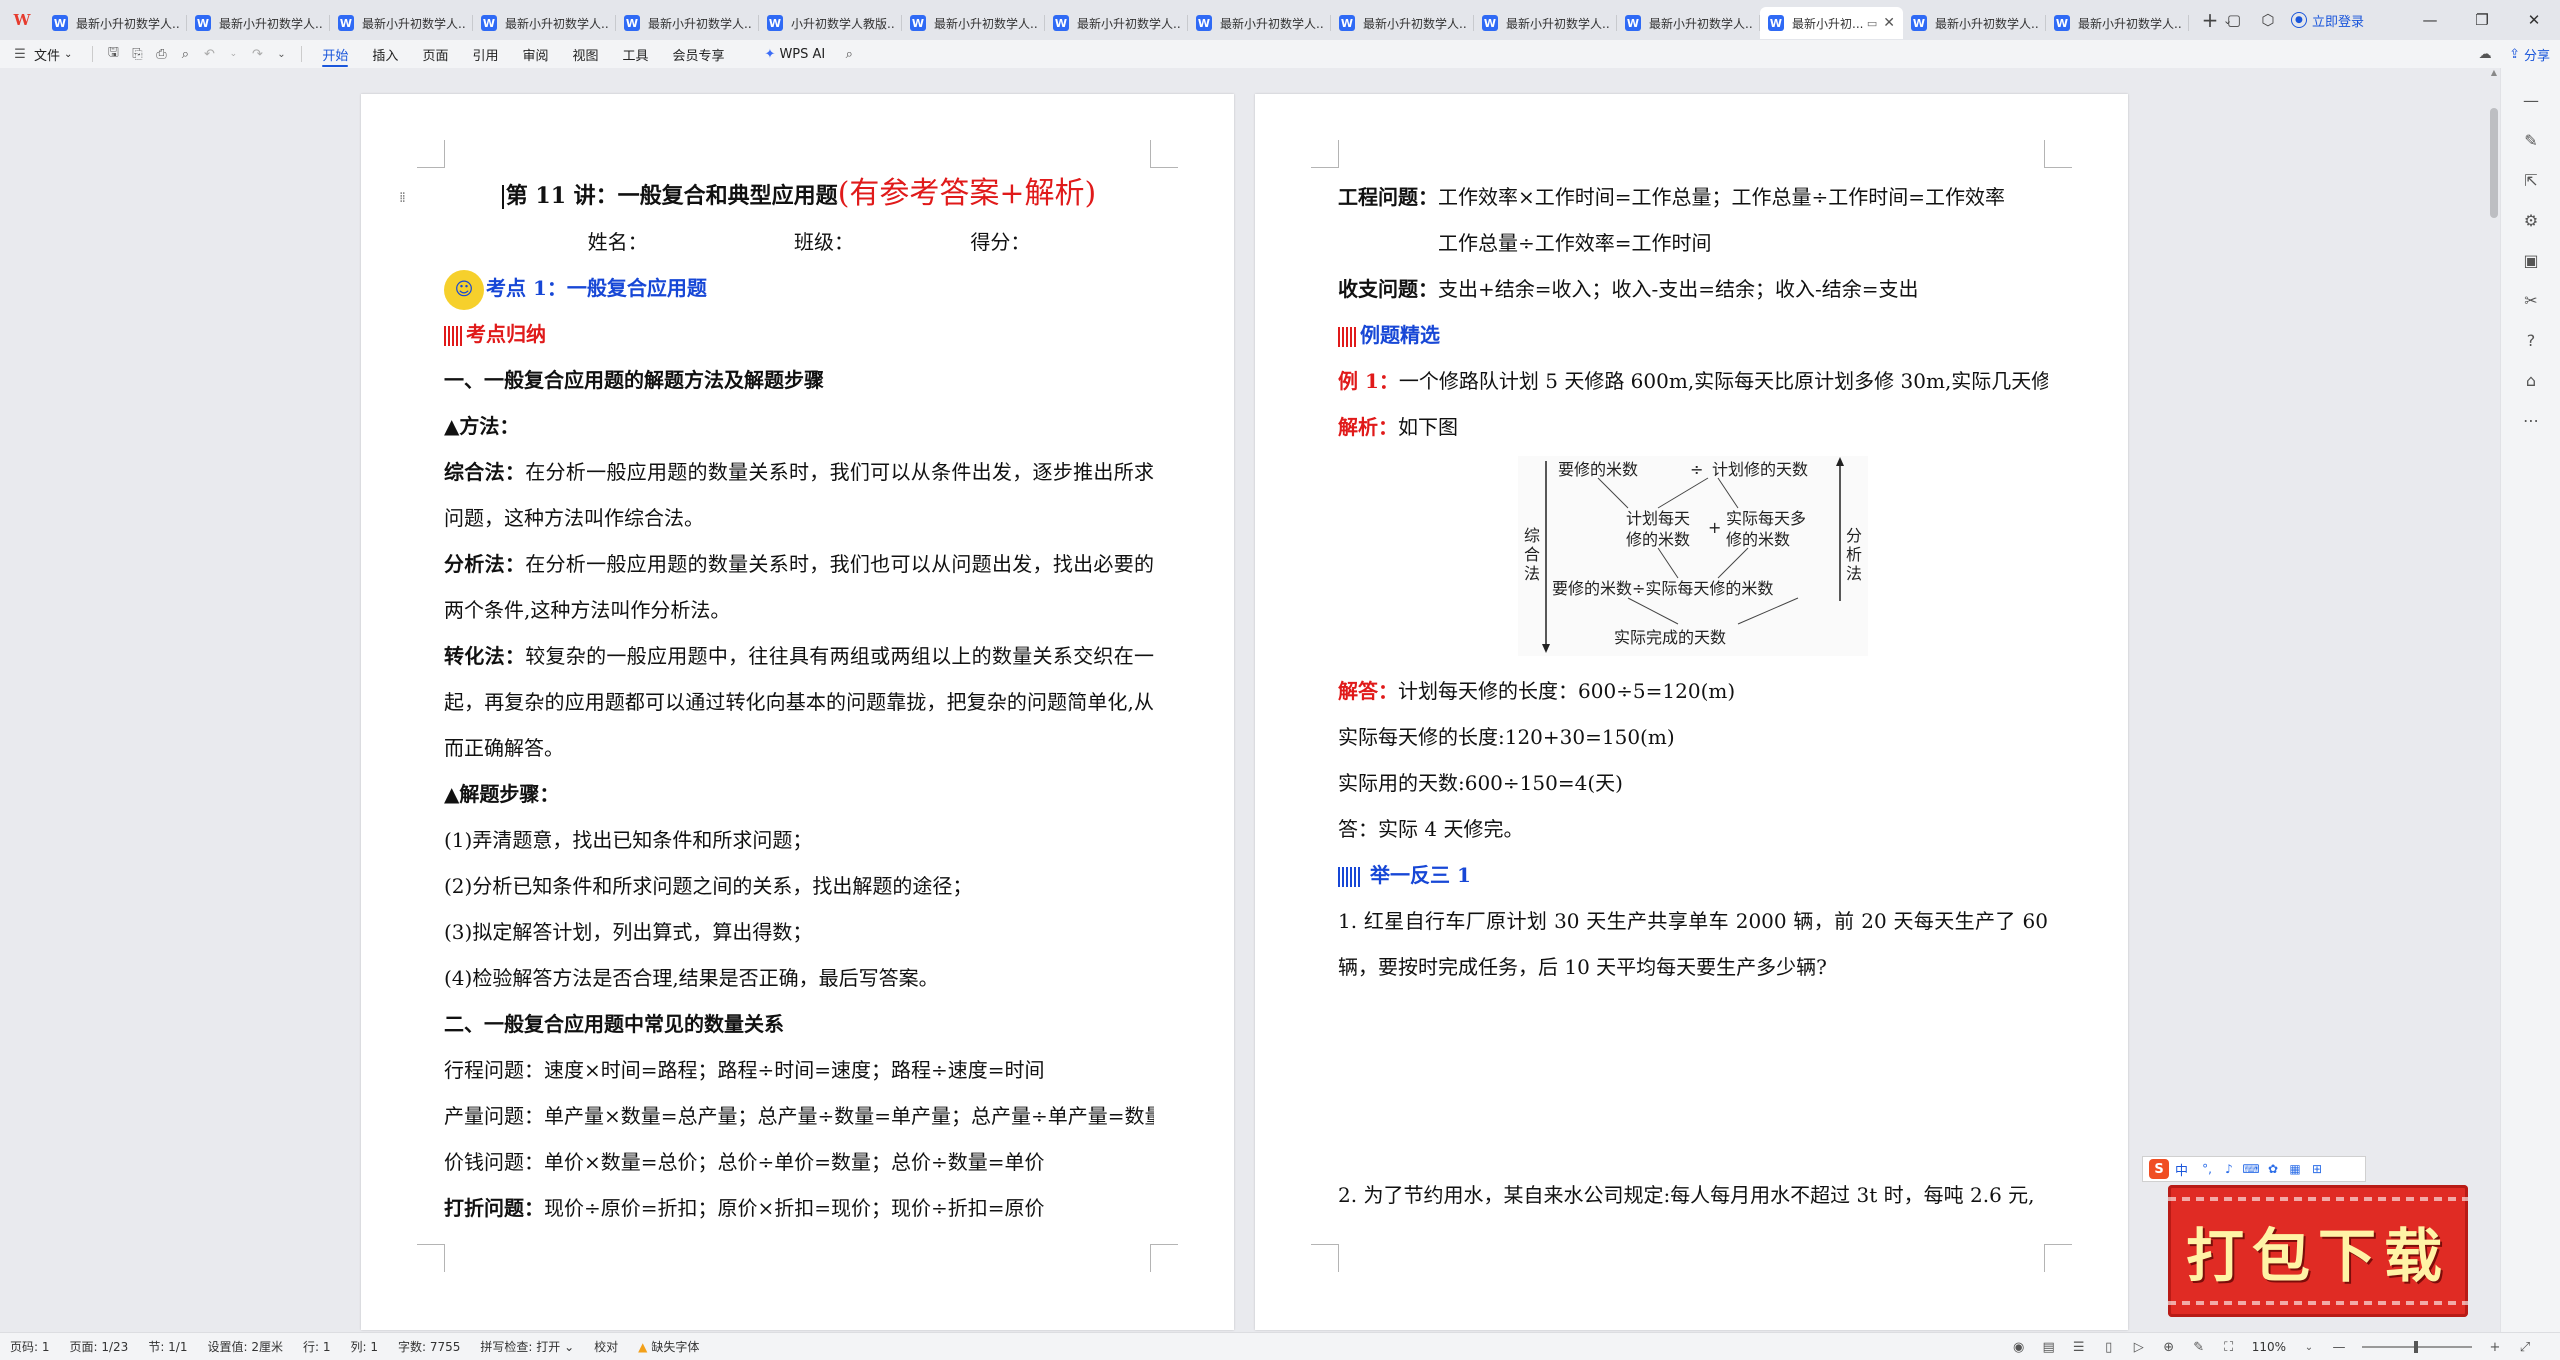  What do you see at coordinates (2530, 140) in the screenshot?
I see `edit-icon: ✎` at bounding box center [2530, 140].